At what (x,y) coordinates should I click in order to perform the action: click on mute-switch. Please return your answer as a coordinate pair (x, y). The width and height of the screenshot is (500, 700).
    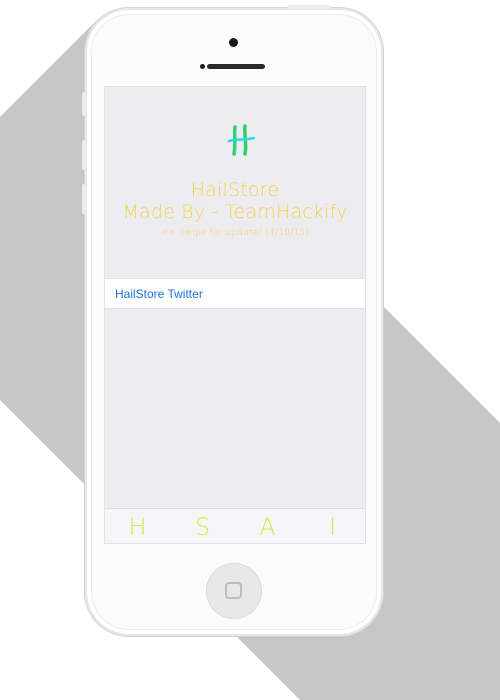
    Looking at the image, I should click on (84, 104).